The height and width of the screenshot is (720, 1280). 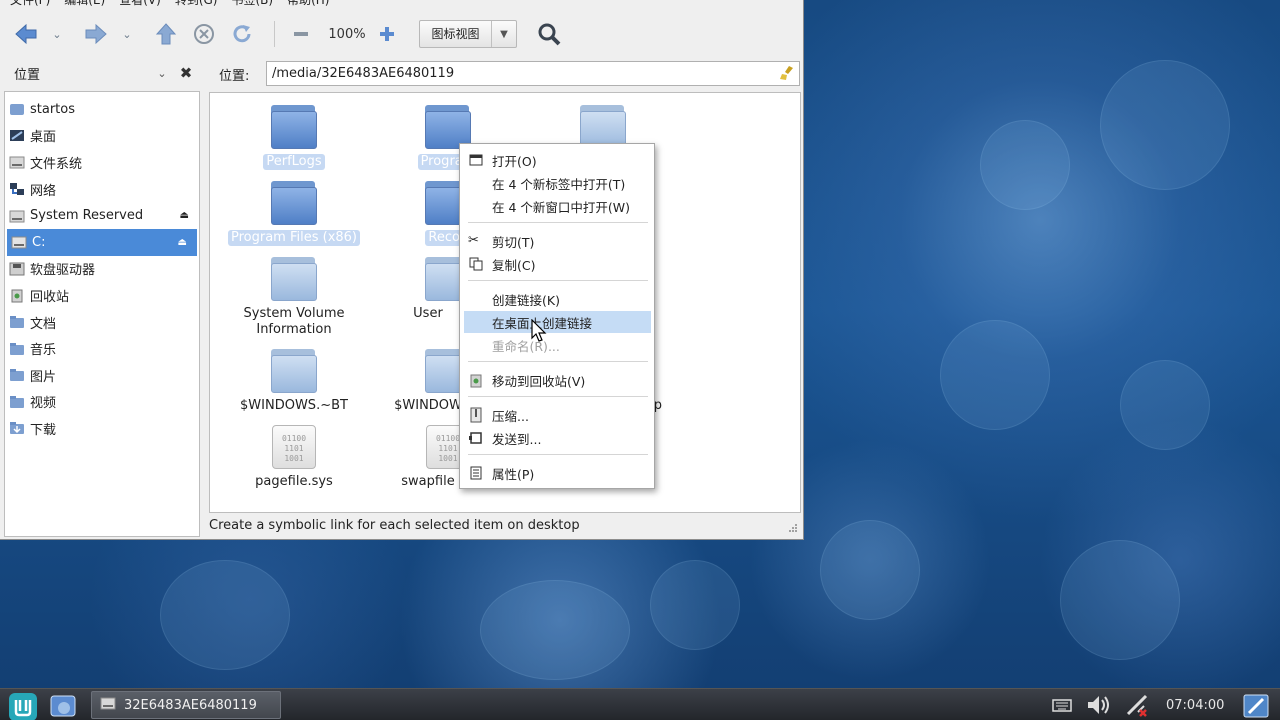 What do you see at coordinates (30, 4) in the screenshot?
I see `menu-file: 文件(F)` at bounding box center [30, 4].